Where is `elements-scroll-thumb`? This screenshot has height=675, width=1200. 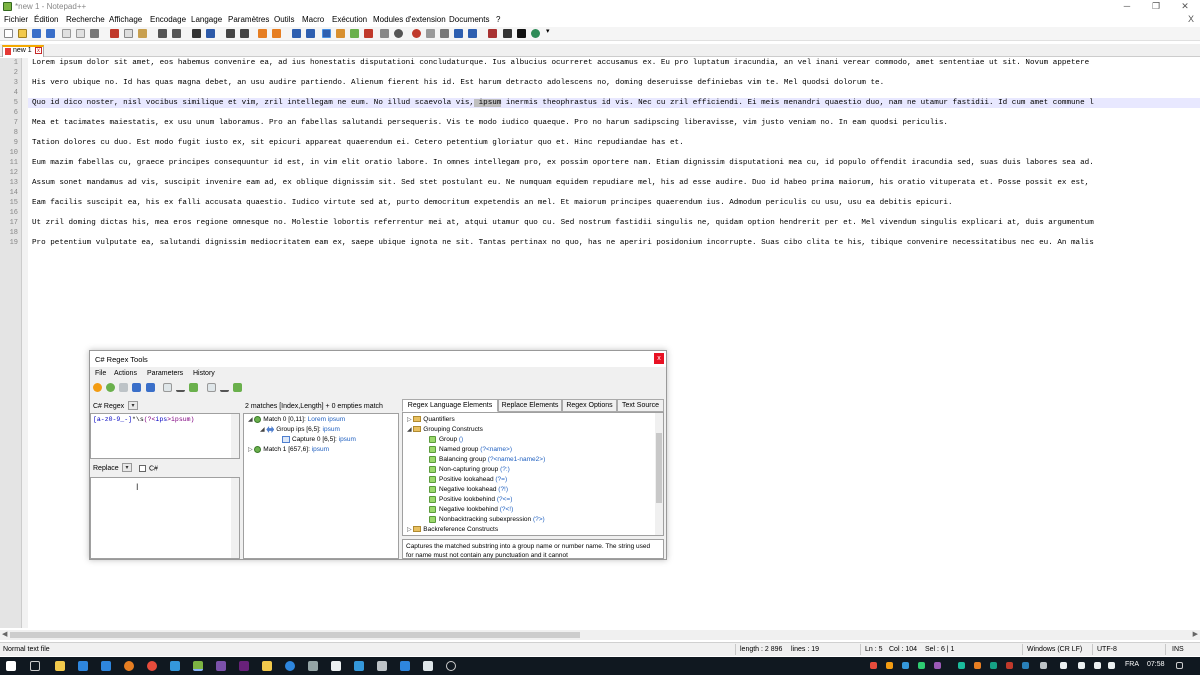 elements-scroll-thumb is located at coordinates (659, 468).